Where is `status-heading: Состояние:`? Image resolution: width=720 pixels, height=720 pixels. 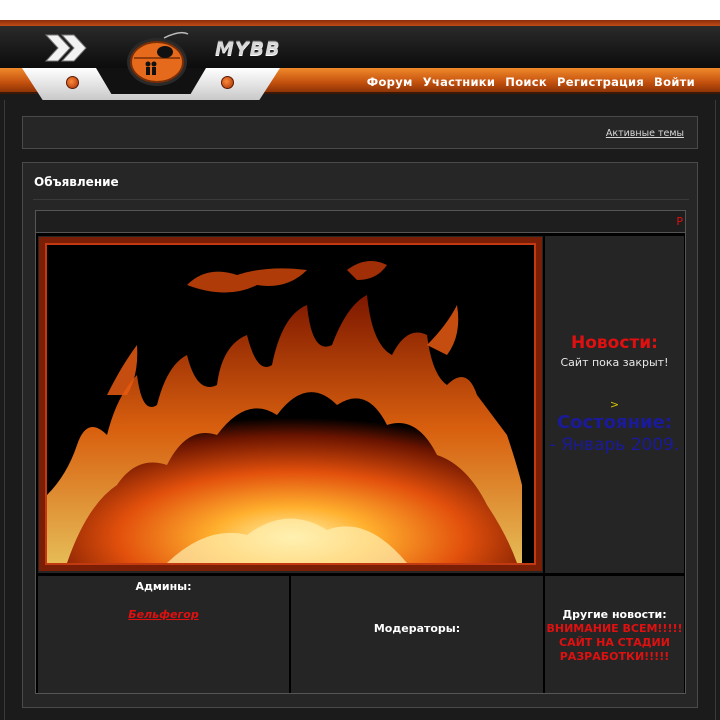 status-heading: Состояние: is located at coordinates (614, 422).